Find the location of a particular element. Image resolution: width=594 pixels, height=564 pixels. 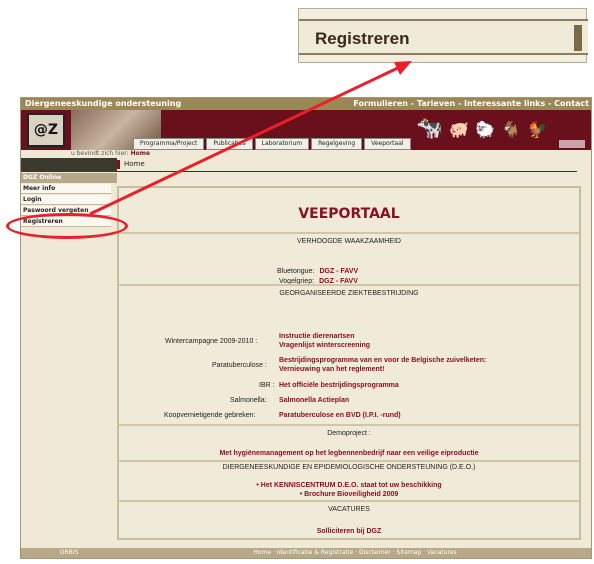

link-instructie-dierenartsen: Instructie dierenartsen is located at coordinates (316, 336).